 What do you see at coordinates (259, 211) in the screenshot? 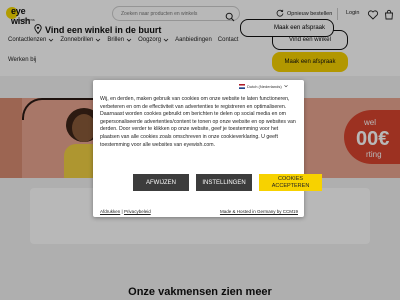
I see `ccm19-credit-link: Made & Hosted in Germany by CCM19` at bounding box center [259, 211].